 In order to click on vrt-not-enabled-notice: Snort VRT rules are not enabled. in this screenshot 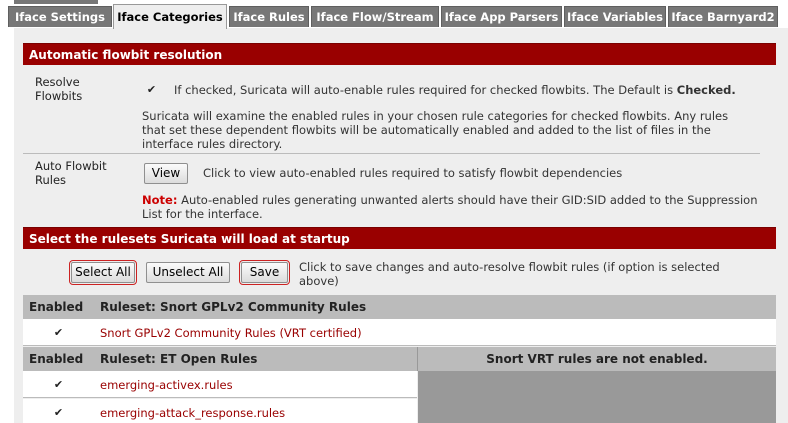, I will do `click(596, 359)`.